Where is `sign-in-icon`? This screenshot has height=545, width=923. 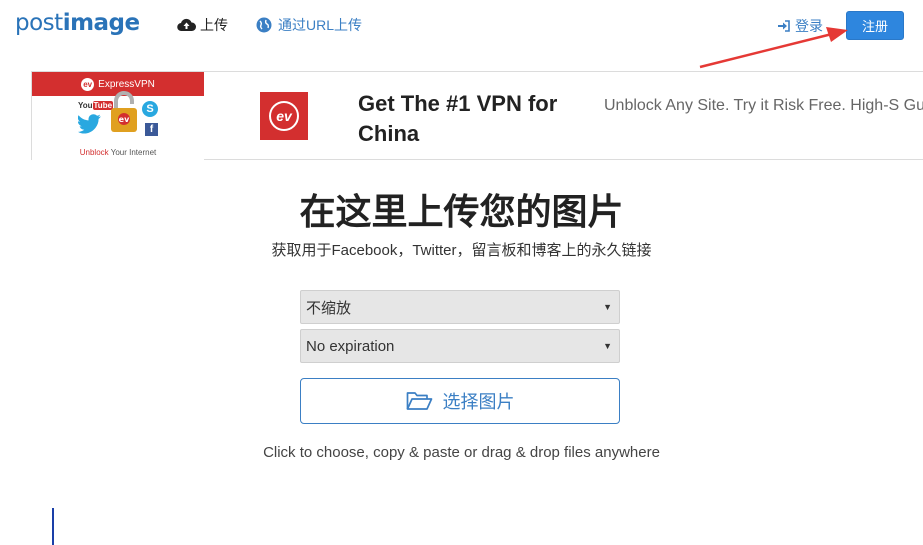
sign-in-icon is located at coordinates (784, 26).